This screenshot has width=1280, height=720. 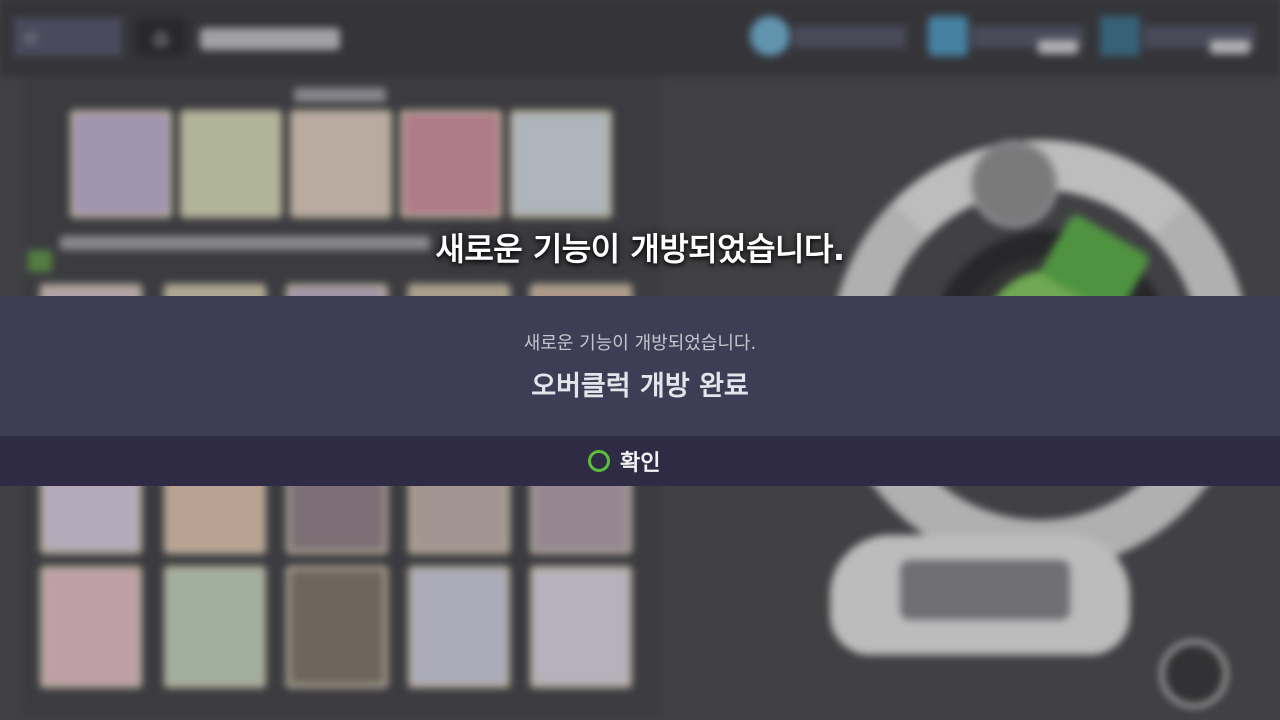 I want to click on feature-unlocked-headline: 새로운 기능이 개방되었습니다., so click(x=640, y=249).